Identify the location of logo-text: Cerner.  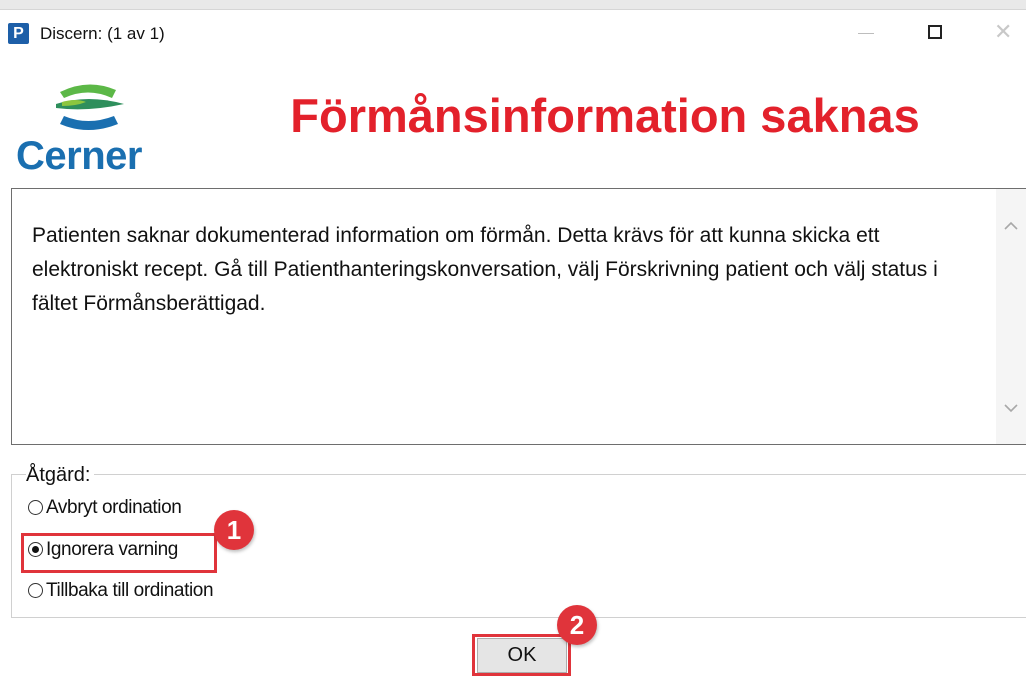
(79, 156).